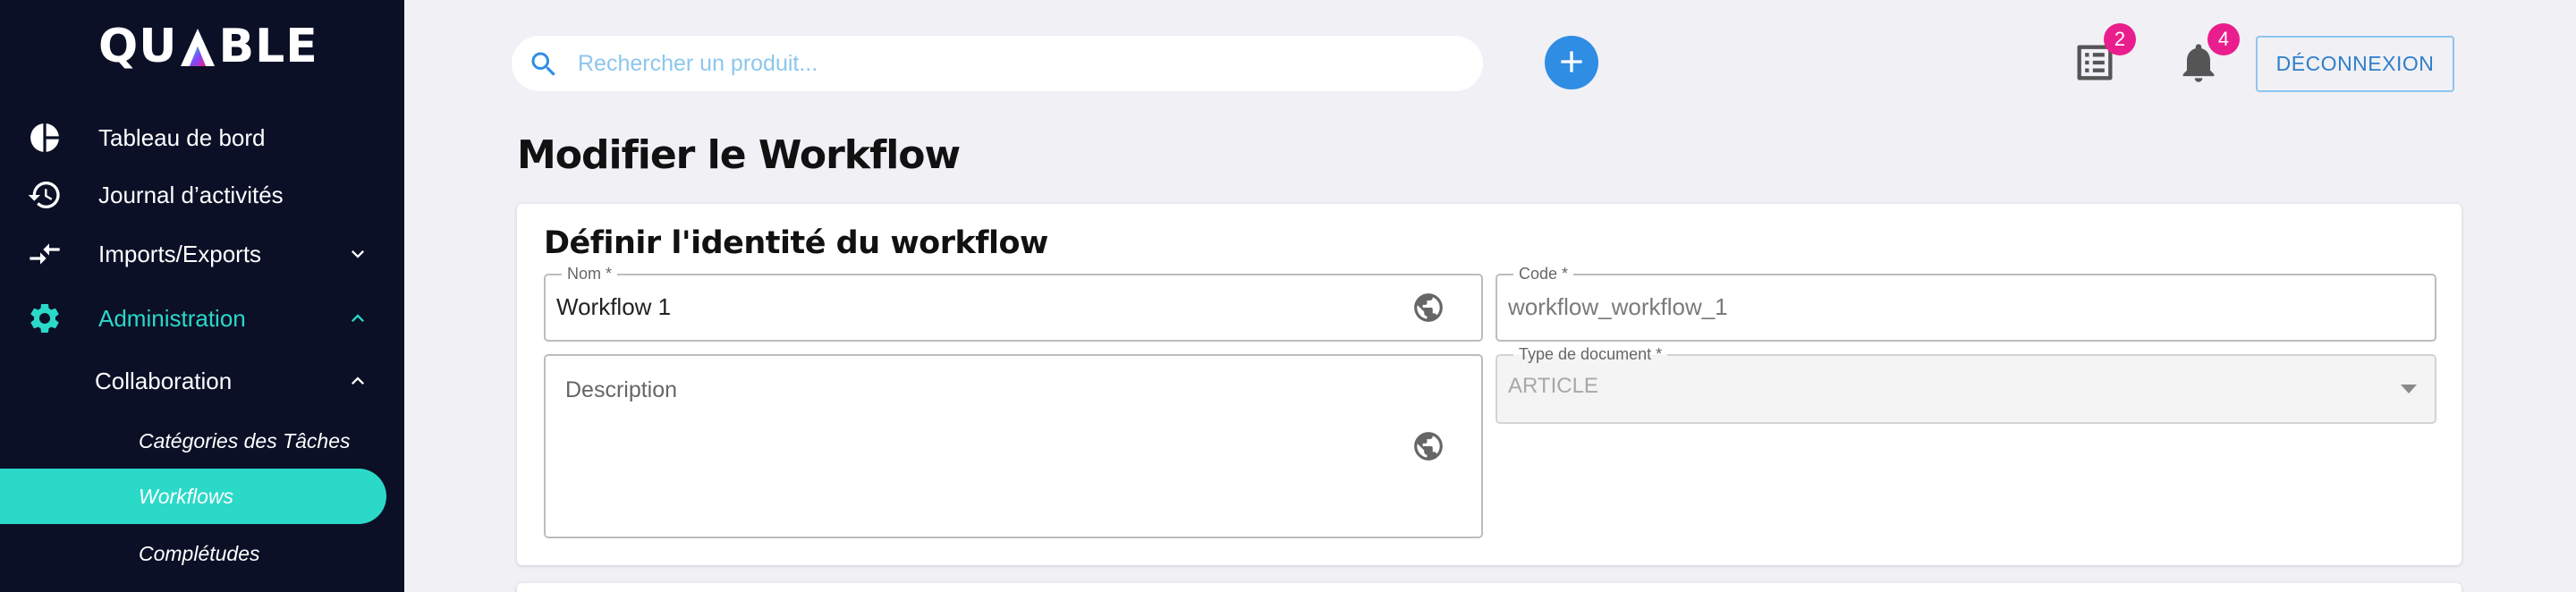 The width and height of the screenshot is (2576, 592). I want to click on sidebar-item-label: Catégories des Tâches, so click(245, 440).